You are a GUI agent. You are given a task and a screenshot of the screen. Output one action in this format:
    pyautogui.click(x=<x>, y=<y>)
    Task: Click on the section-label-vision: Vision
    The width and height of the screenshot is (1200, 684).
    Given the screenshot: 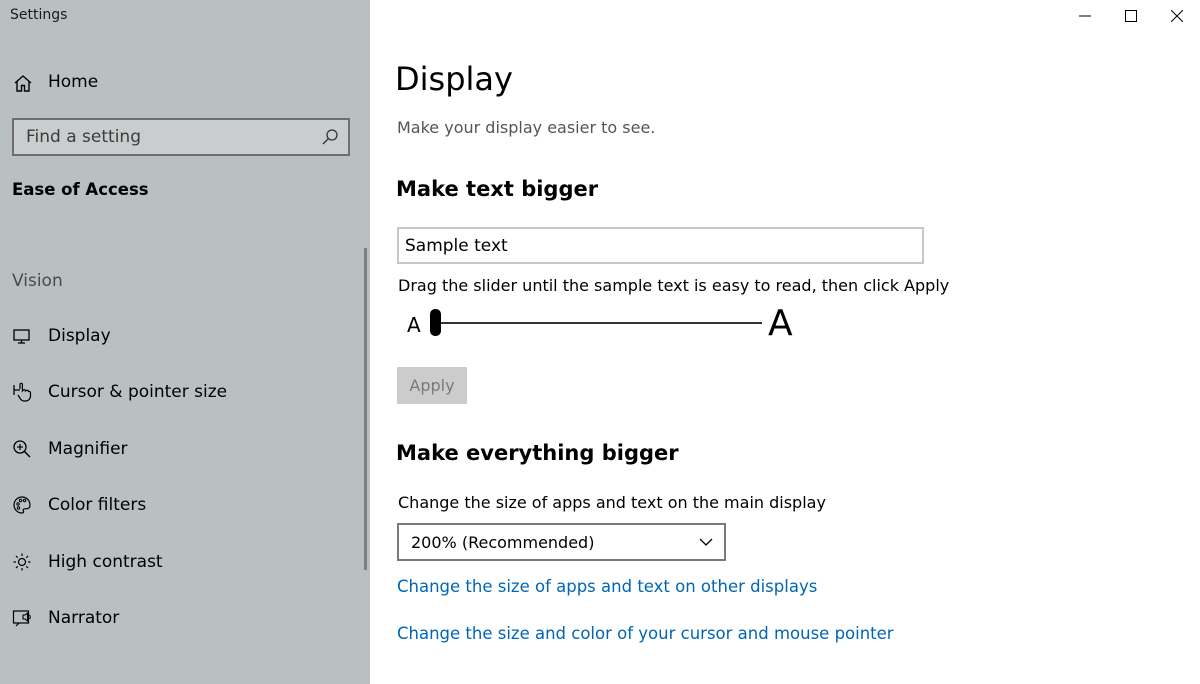 What is the action you would take?
    pyautogui.click(x=37, y=281)
    